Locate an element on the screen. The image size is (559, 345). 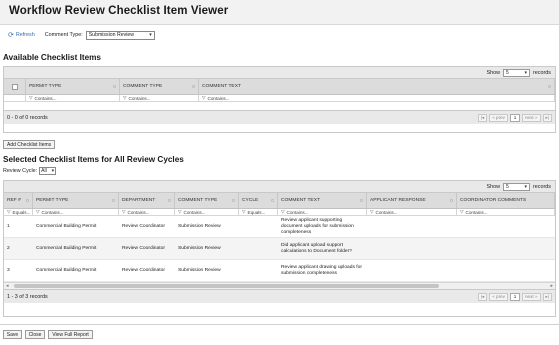
column-header-coordinator-comments: COORDINATOR COMMENTS is located at coordinates (506, 200).